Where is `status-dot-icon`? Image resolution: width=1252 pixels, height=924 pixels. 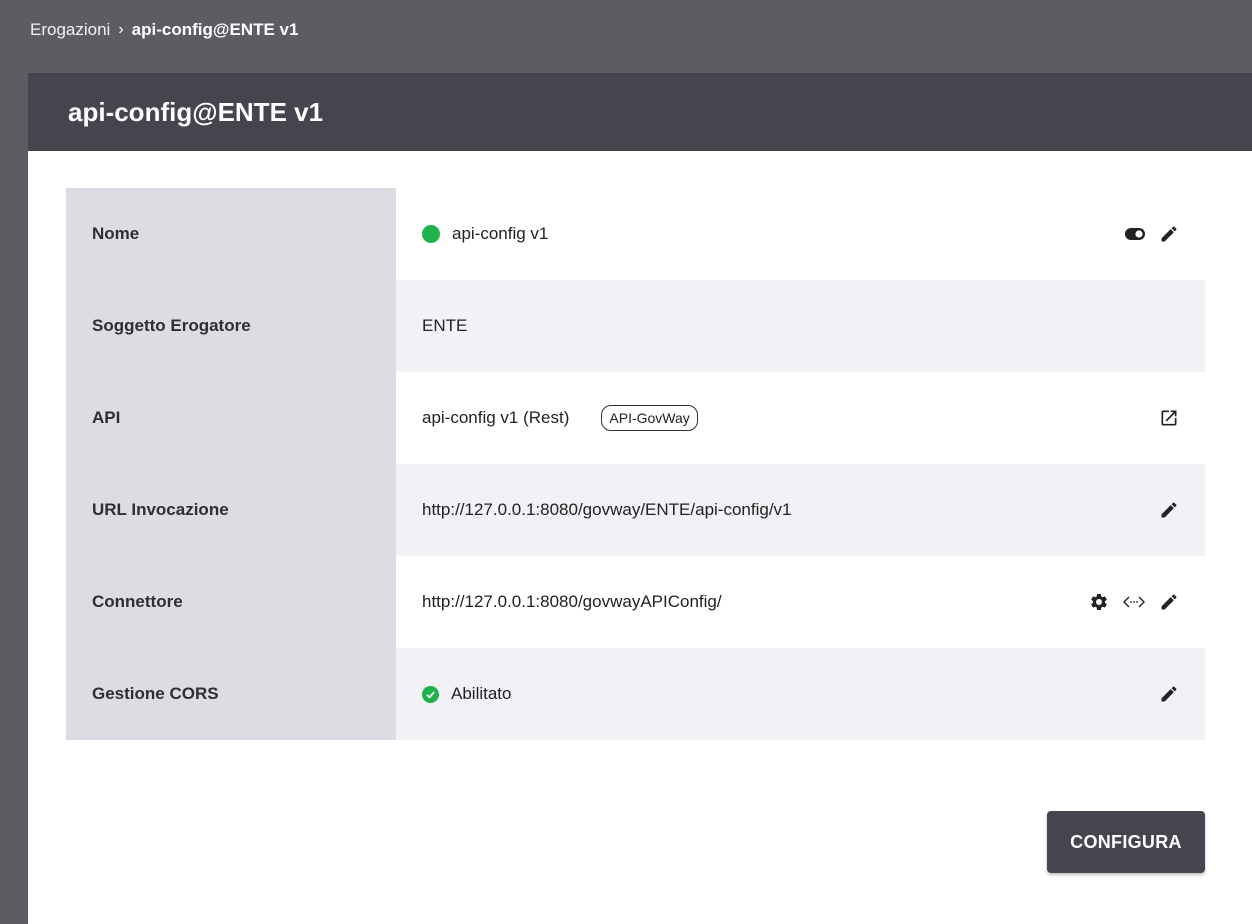 status-dot-icon is located at coordinates (431, 234).